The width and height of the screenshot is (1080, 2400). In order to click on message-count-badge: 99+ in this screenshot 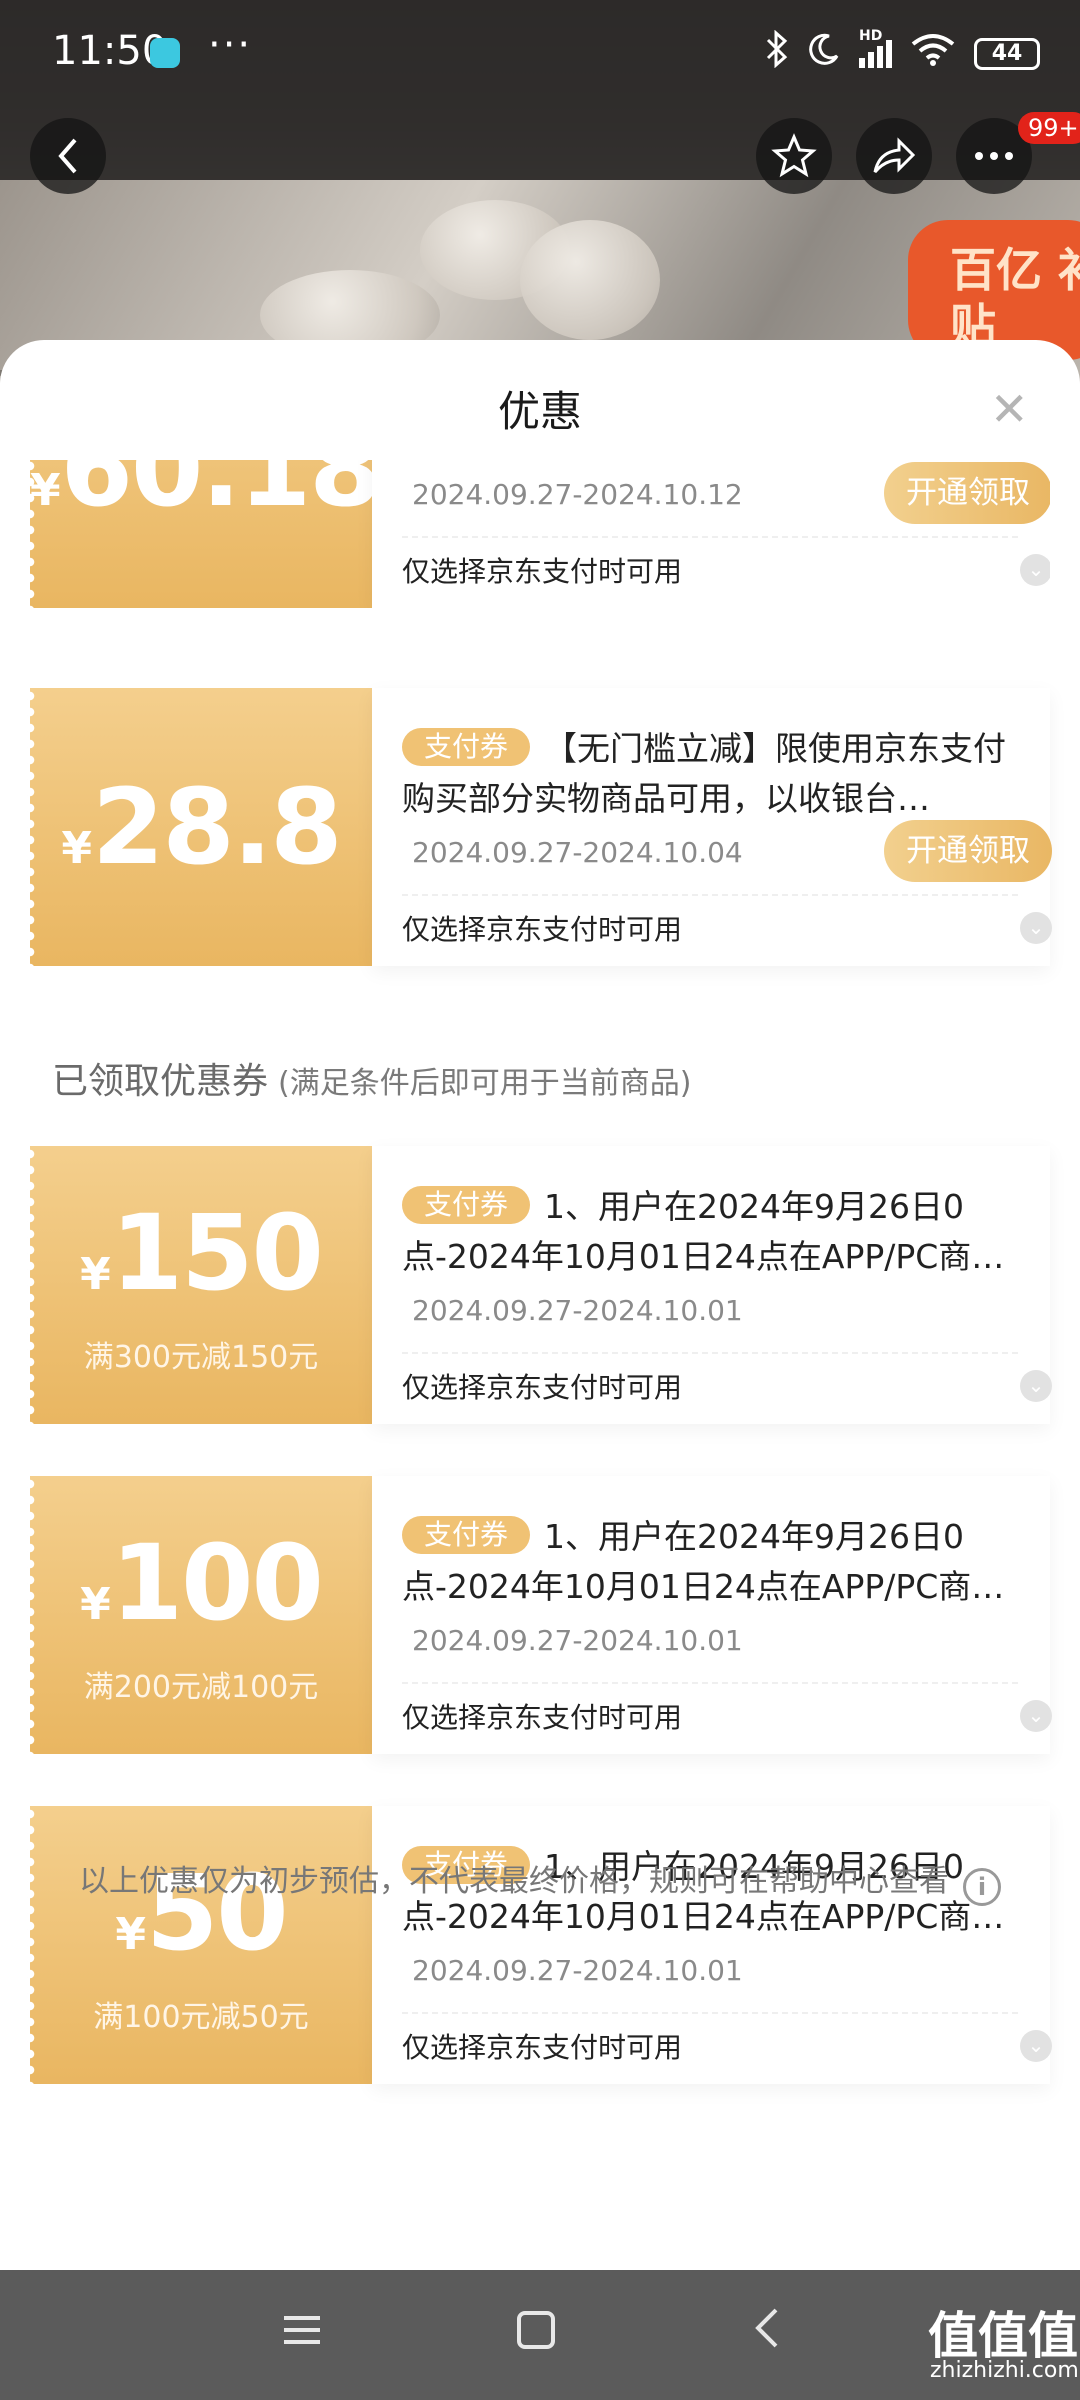, I will do `click(1049, 128)`.